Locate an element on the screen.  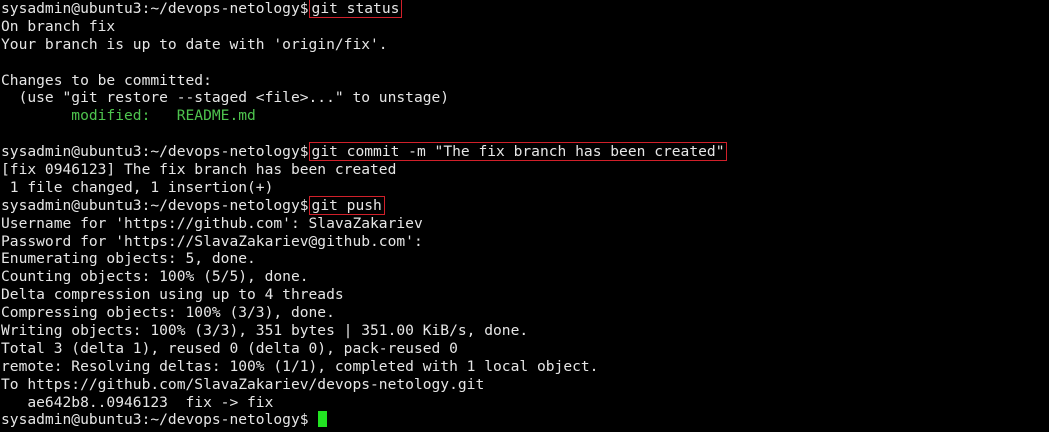
modified-file-line: modified: README.md is located at coordinates (524, 116).